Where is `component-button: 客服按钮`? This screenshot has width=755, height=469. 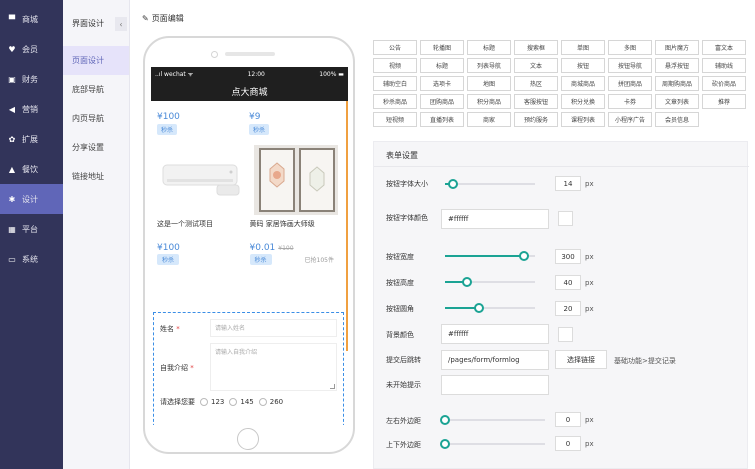 component-button: 客服按钮 is located at coordinates (536, 101).